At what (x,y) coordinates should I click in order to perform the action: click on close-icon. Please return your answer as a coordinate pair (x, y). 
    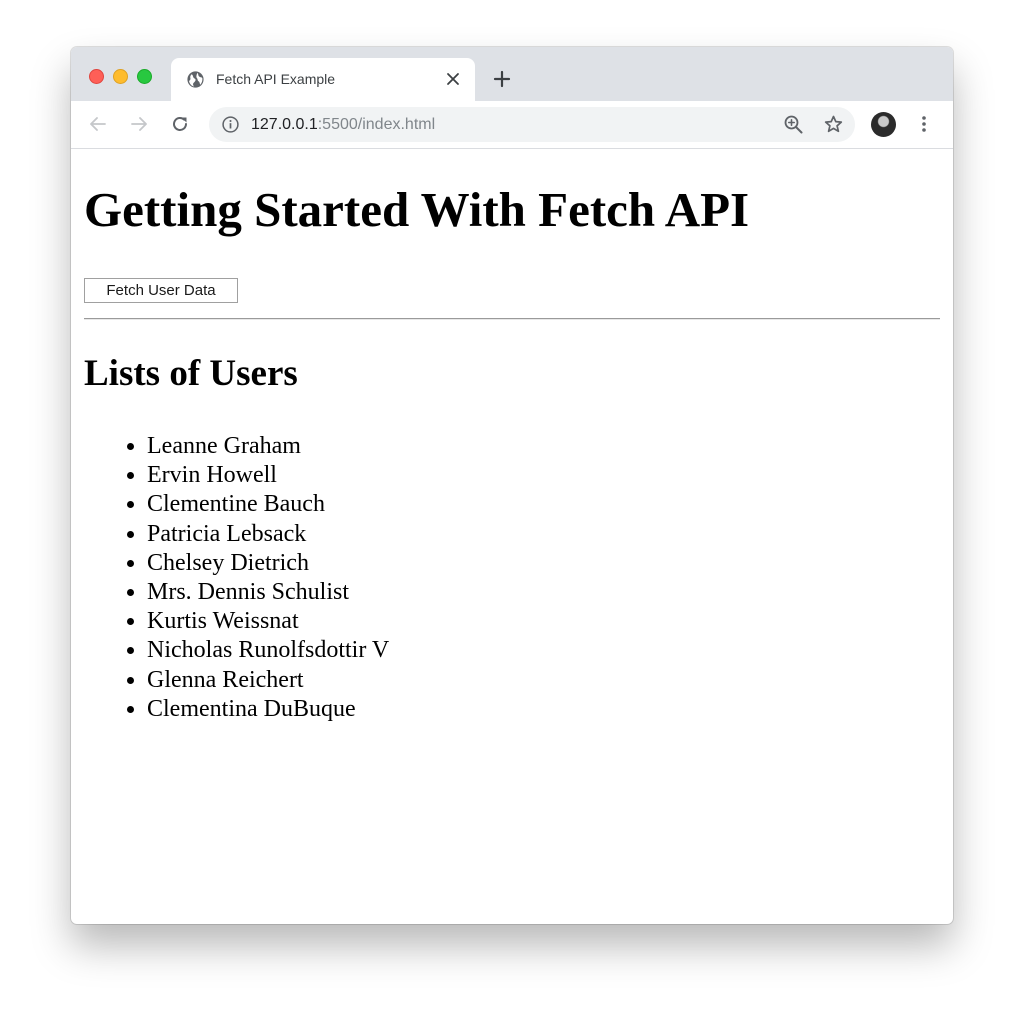
    Looking at the image, I should click on (453, 79).